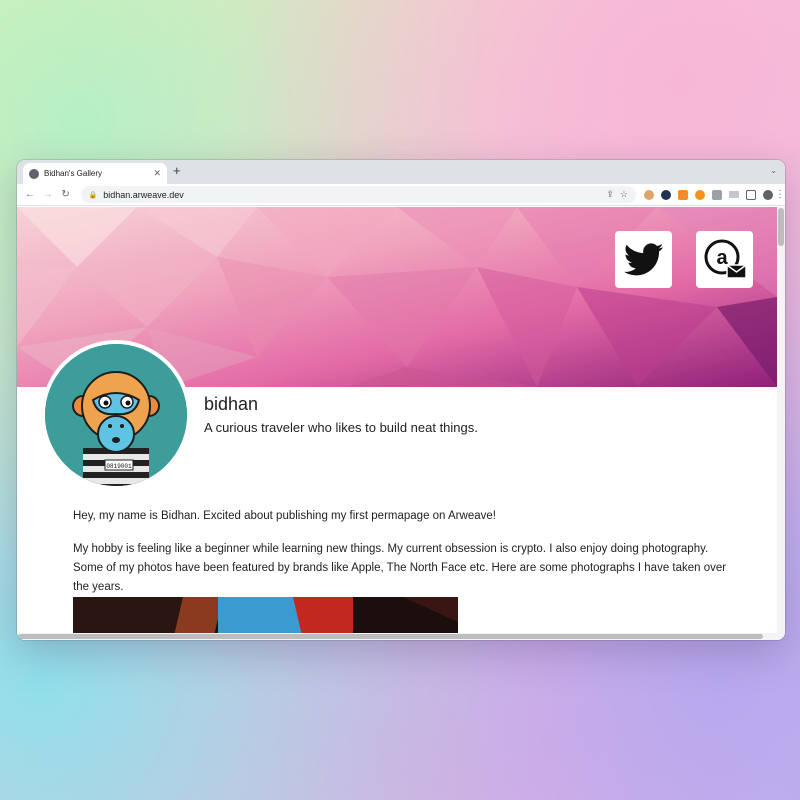 This screenshot has width=800, height=800. I want to click on tab-search-icon: ⌄, so click(773, 170).